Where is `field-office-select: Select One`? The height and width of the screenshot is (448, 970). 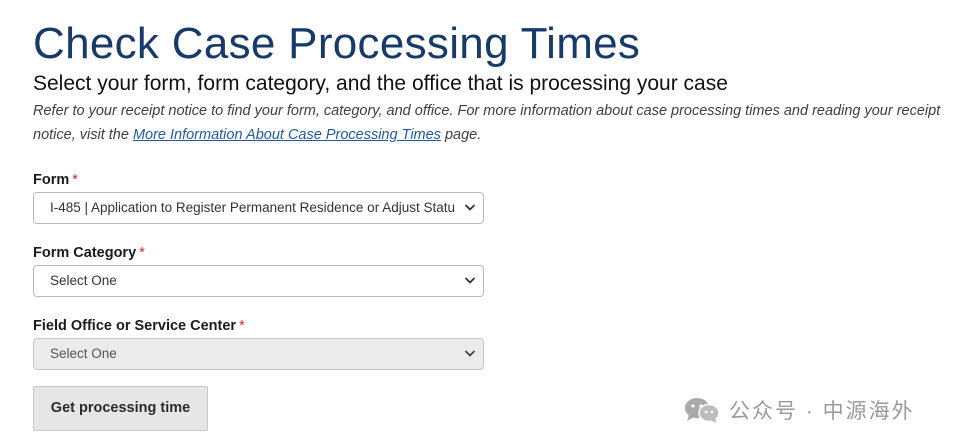 field-office-select: Select One is located at coordinates (258, 354).